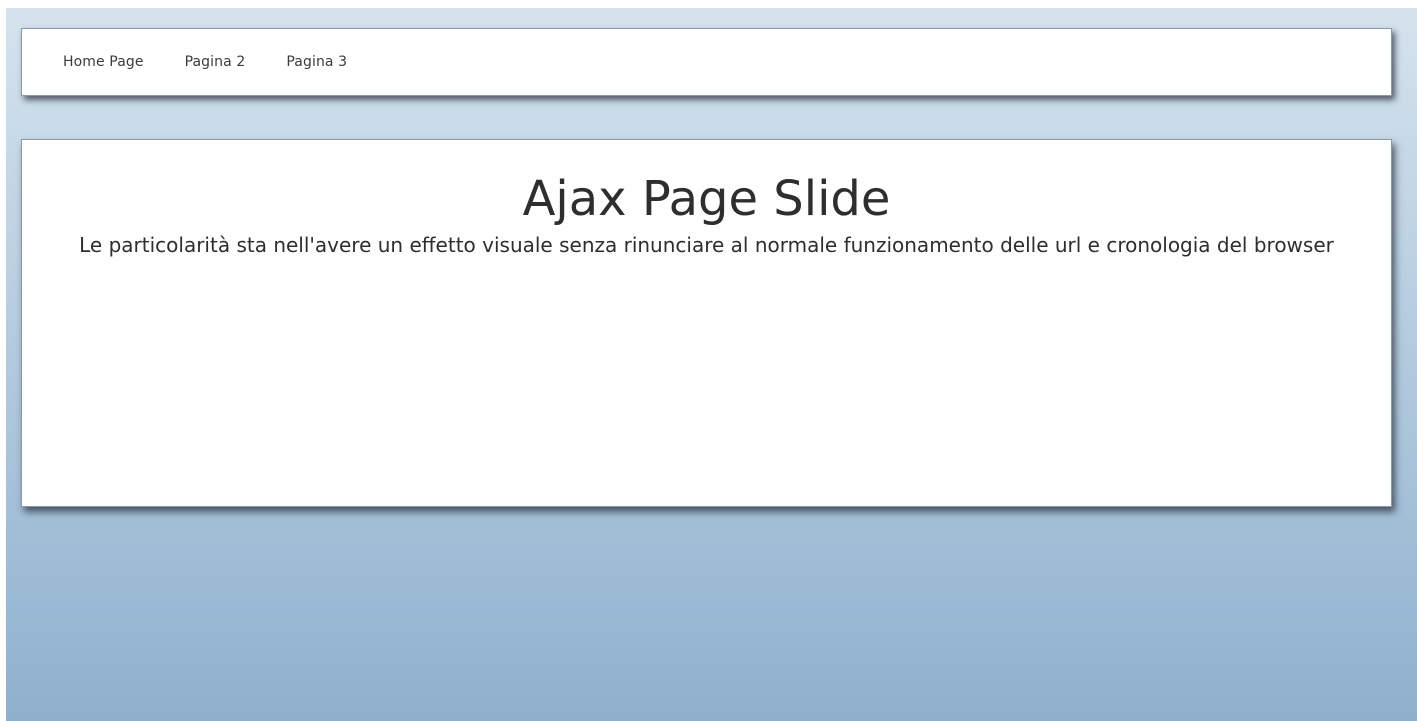 The image size is (1417, 721). Describe the element at coordinates (316, 62) in the screenshot. I see `nav-link-pagina-3: Pagina 3` at that location.